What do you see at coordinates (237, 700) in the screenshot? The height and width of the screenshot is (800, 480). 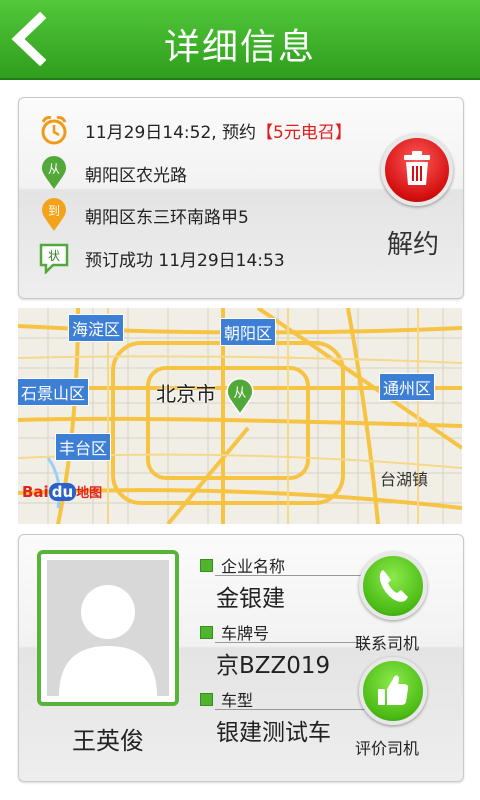 I see `model-label-text: 车型` at bounding box center [237, 700].